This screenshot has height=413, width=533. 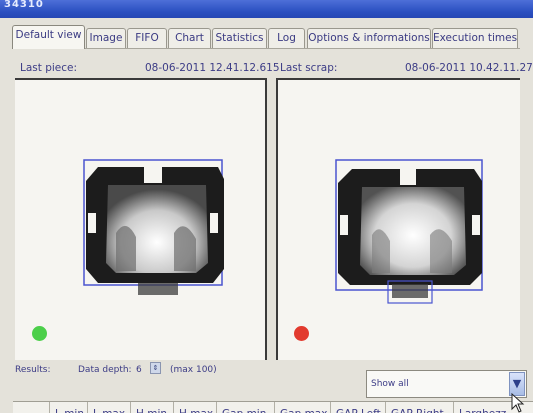 What do you see at coordinates (286, 38) in the screenshot?
I see `tab-log: Log` at bounding box center [286, 38].